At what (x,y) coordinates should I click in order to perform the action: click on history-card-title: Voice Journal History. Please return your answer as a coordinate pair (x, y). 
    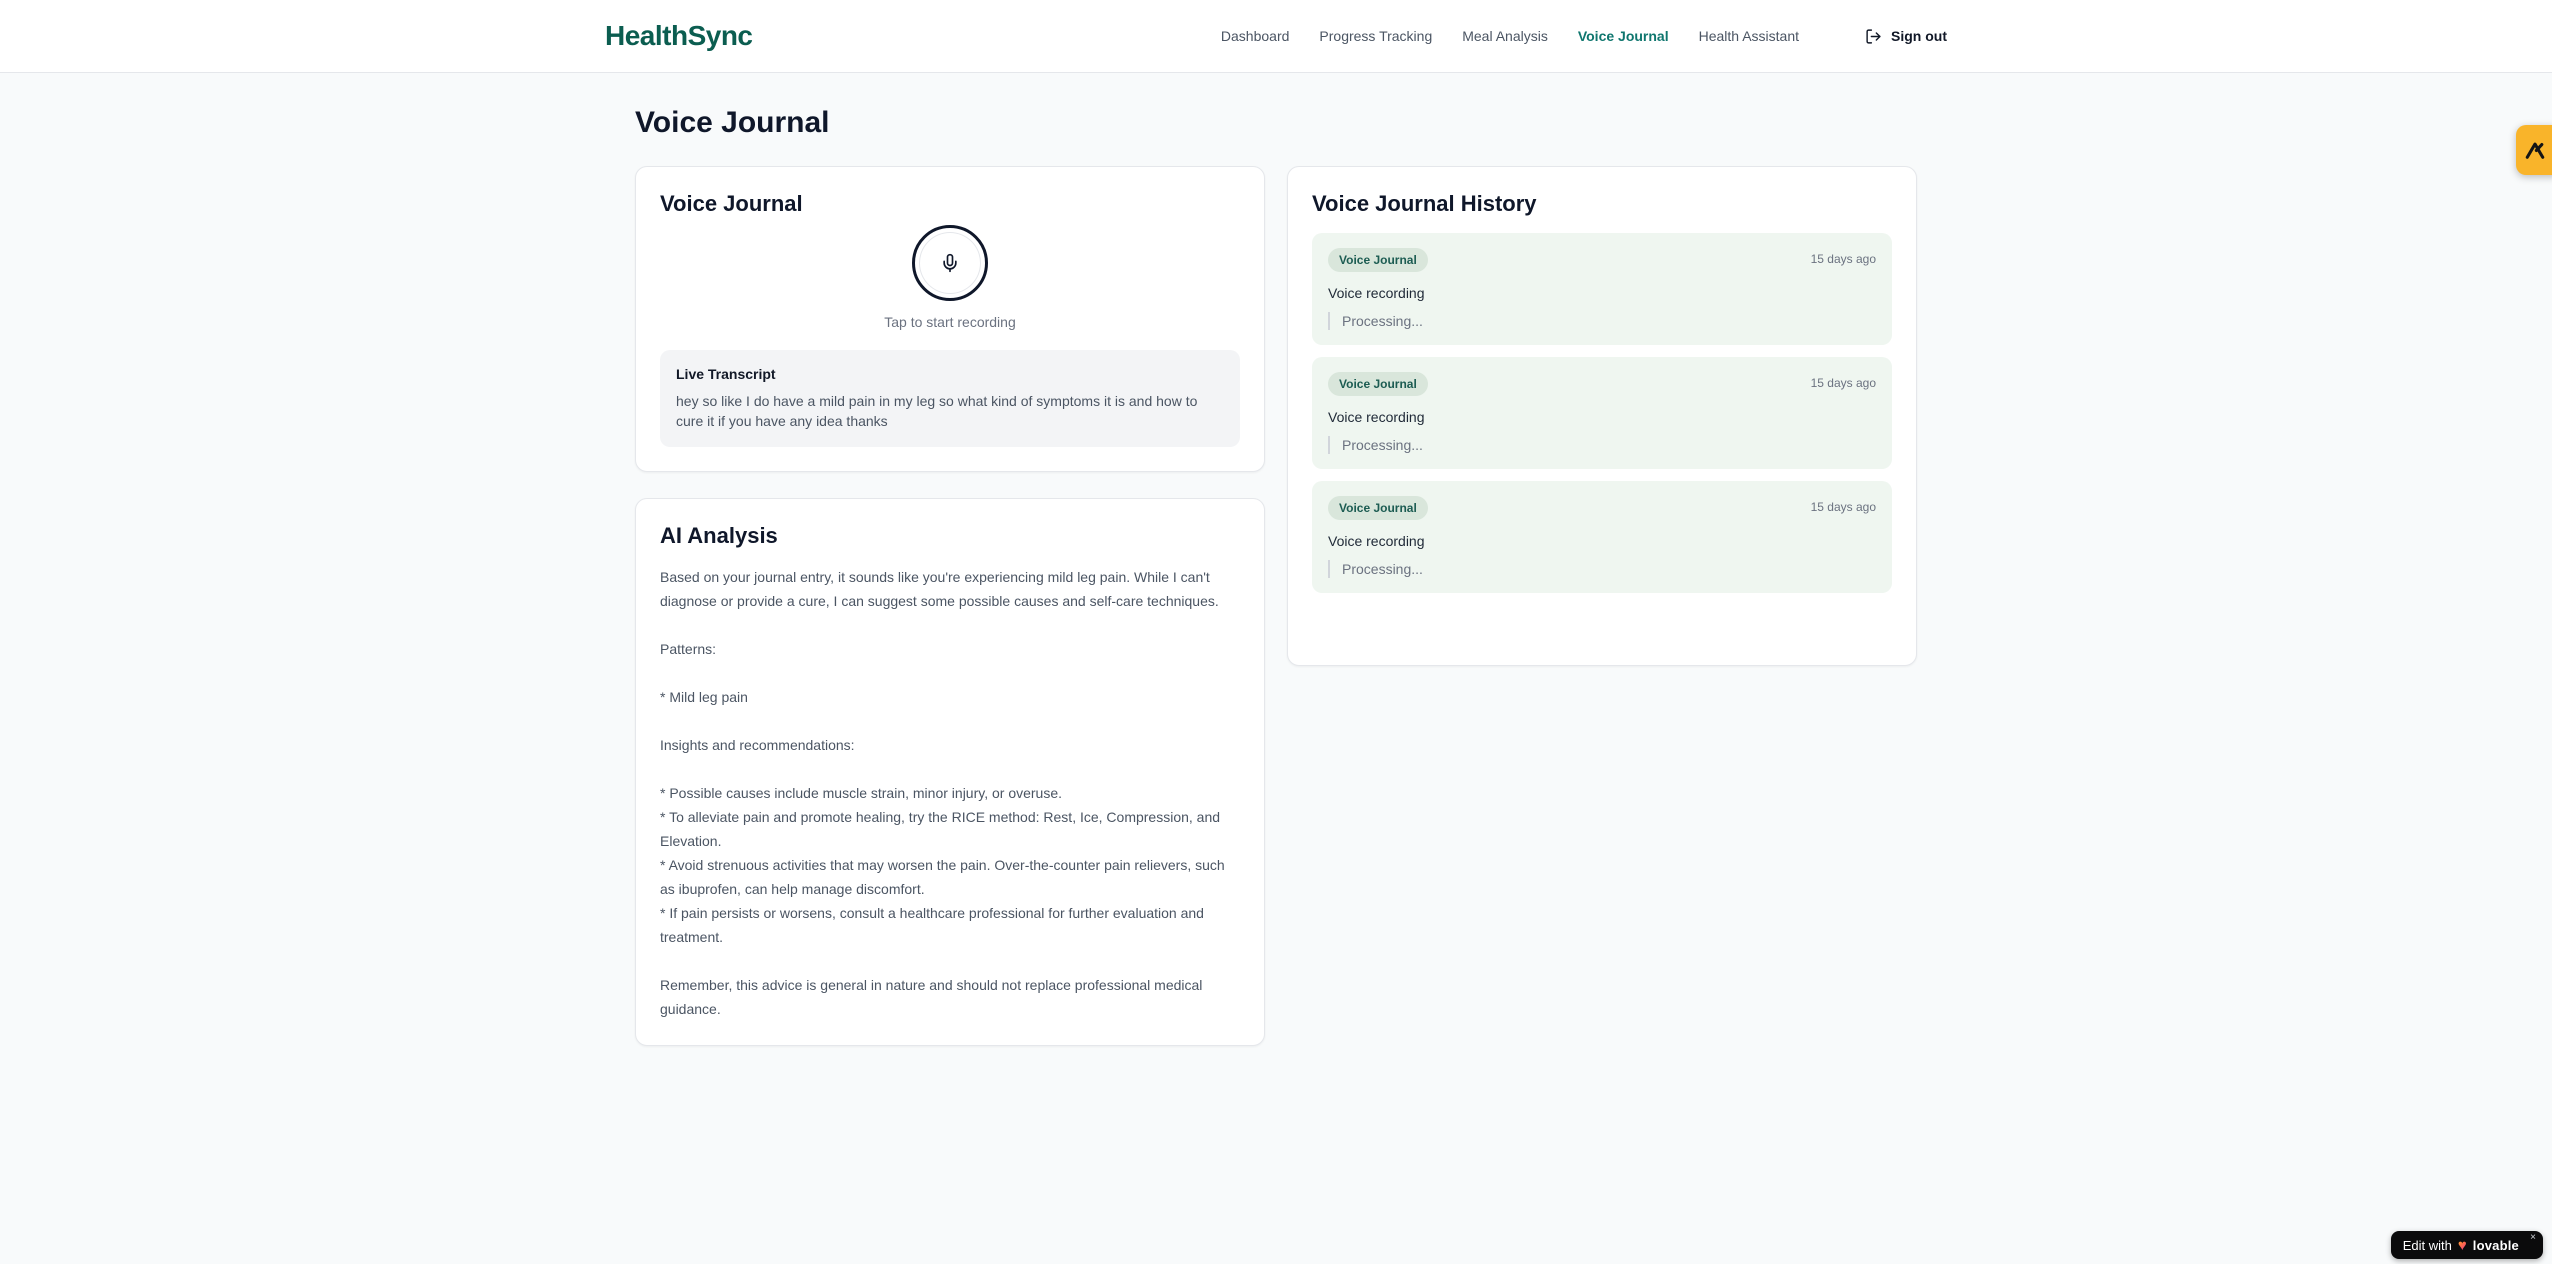
    Looking at the image, I should click on (1424, 203).